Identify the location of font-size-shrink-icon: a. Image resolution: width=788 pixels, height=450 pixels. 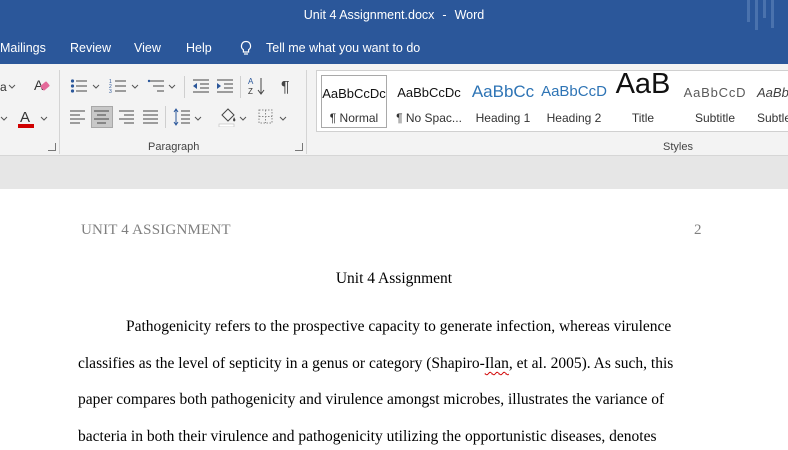
(8, 86).